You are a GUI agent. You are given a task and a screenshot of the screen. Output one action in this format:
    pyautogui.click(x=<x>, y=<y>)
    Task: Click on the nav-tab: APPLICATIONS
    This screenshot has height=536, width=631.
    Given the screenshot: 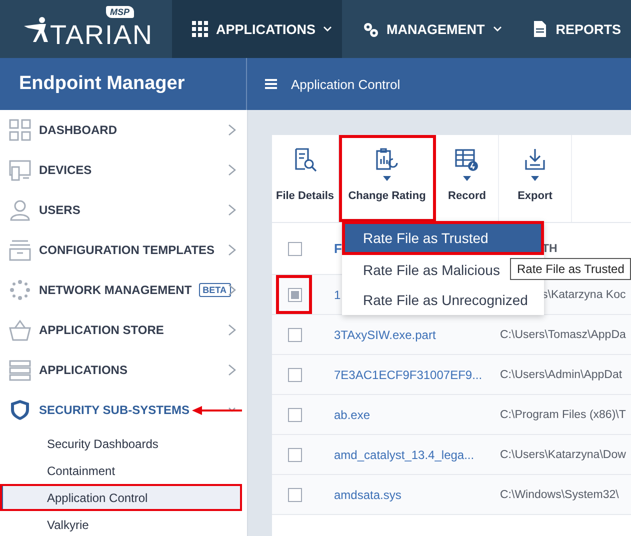 What is the action you would take?
    pyautogui.click(x=257, y=29)
    